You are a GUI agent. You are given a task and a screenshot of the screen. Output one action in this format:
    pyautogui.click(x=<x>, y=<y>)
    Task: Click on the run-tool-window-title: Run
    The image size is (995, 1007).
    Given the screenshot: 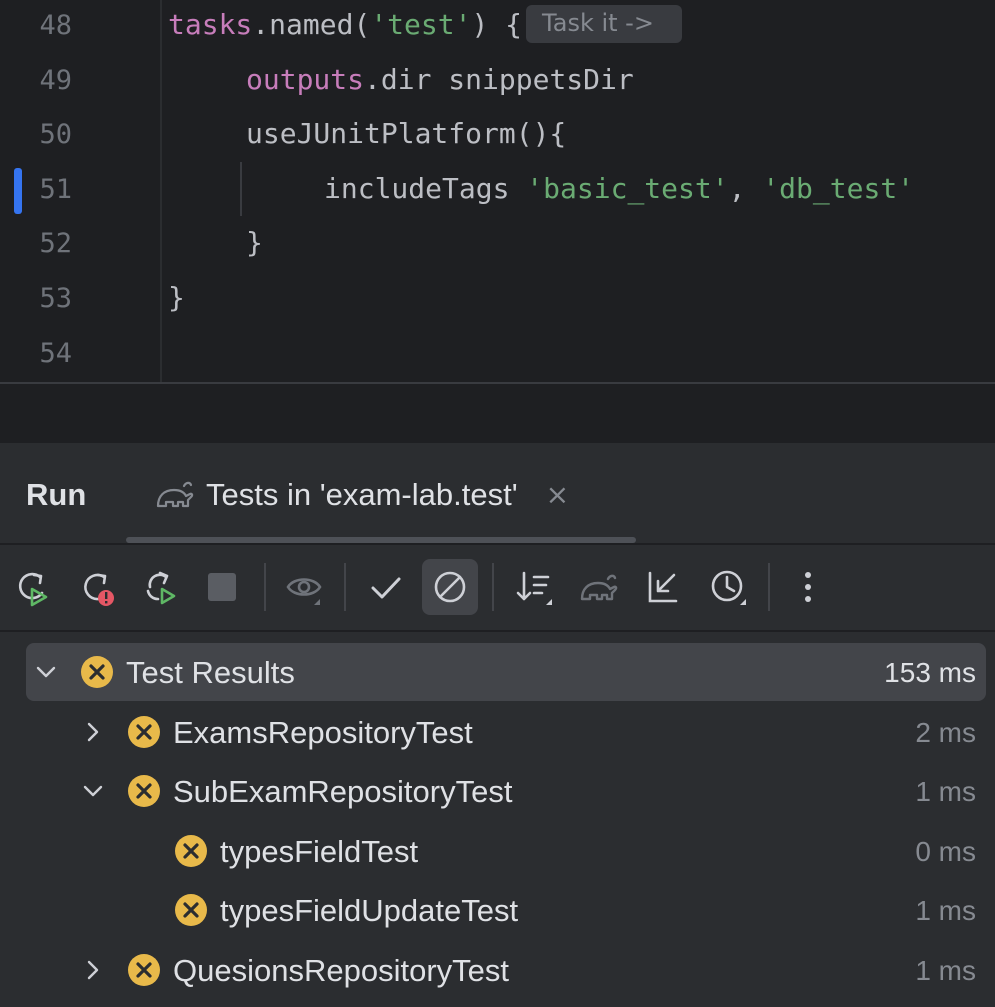 What is the action you would take?
    pyautogui.click(x=56, y=494)
    